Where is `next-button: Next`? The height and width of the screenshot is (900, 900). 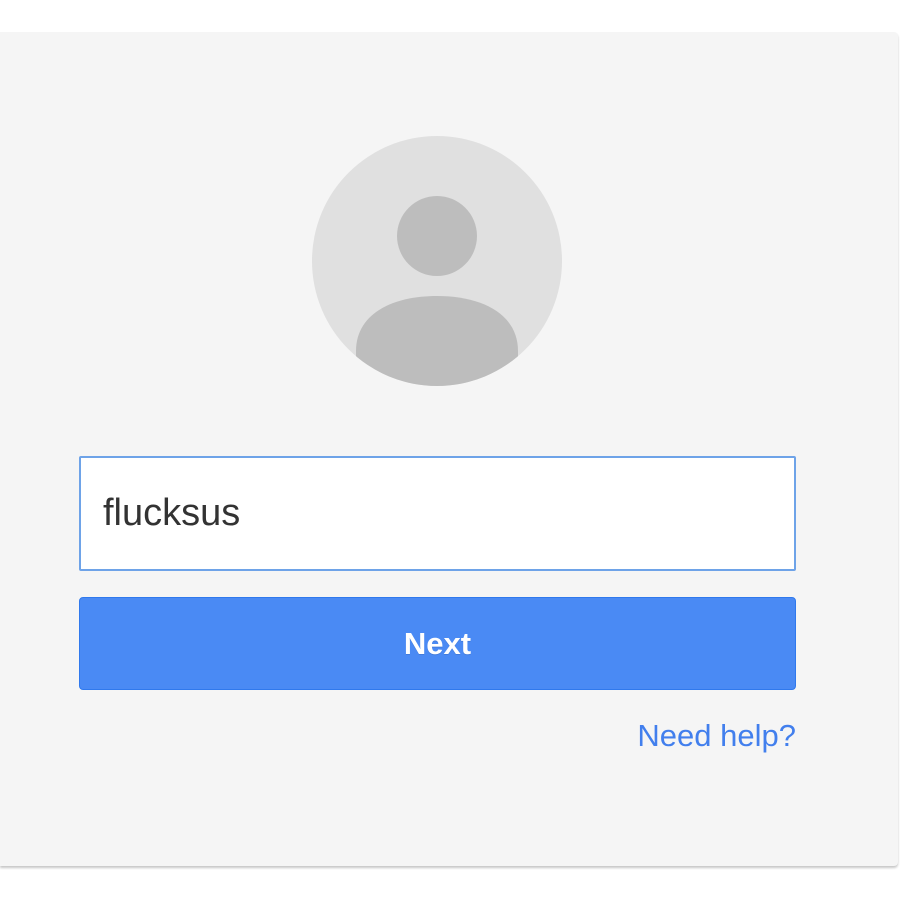 next-button: Next is located at coordinates (437, 643).